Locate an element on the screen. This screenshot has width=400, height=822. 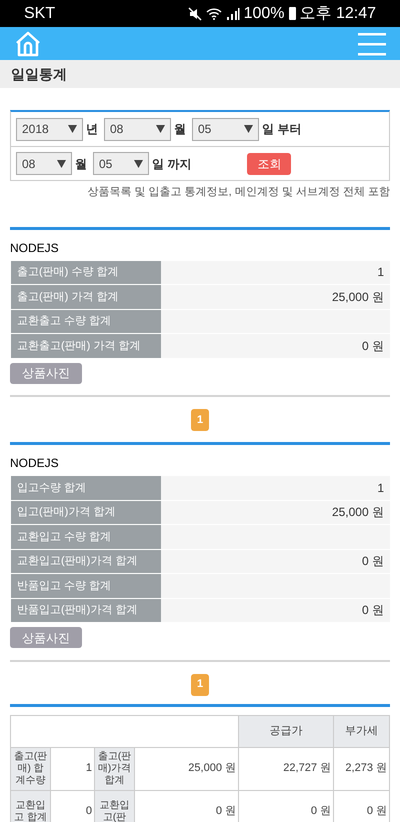
row-label: 입고수량 합계 is located at coordinates (86, 488).